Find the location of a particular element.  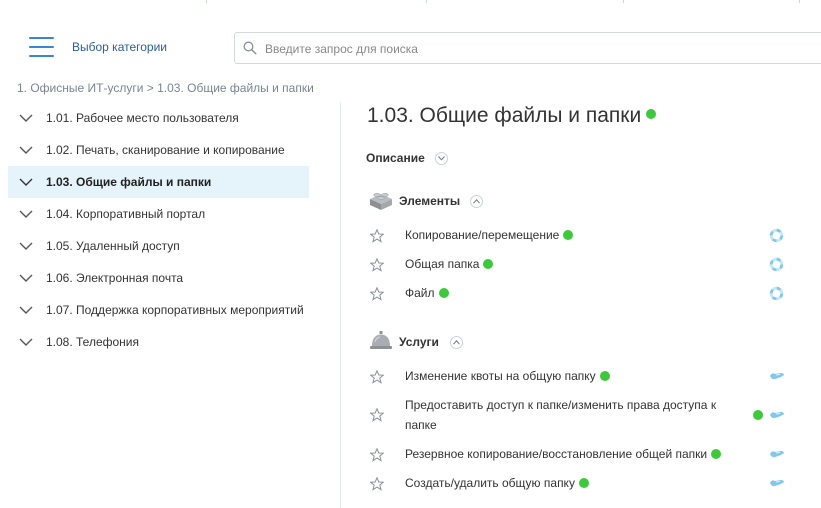

sidebar-item-label: 1.04. Корпоративный портал is located at coordinates (126, 214).